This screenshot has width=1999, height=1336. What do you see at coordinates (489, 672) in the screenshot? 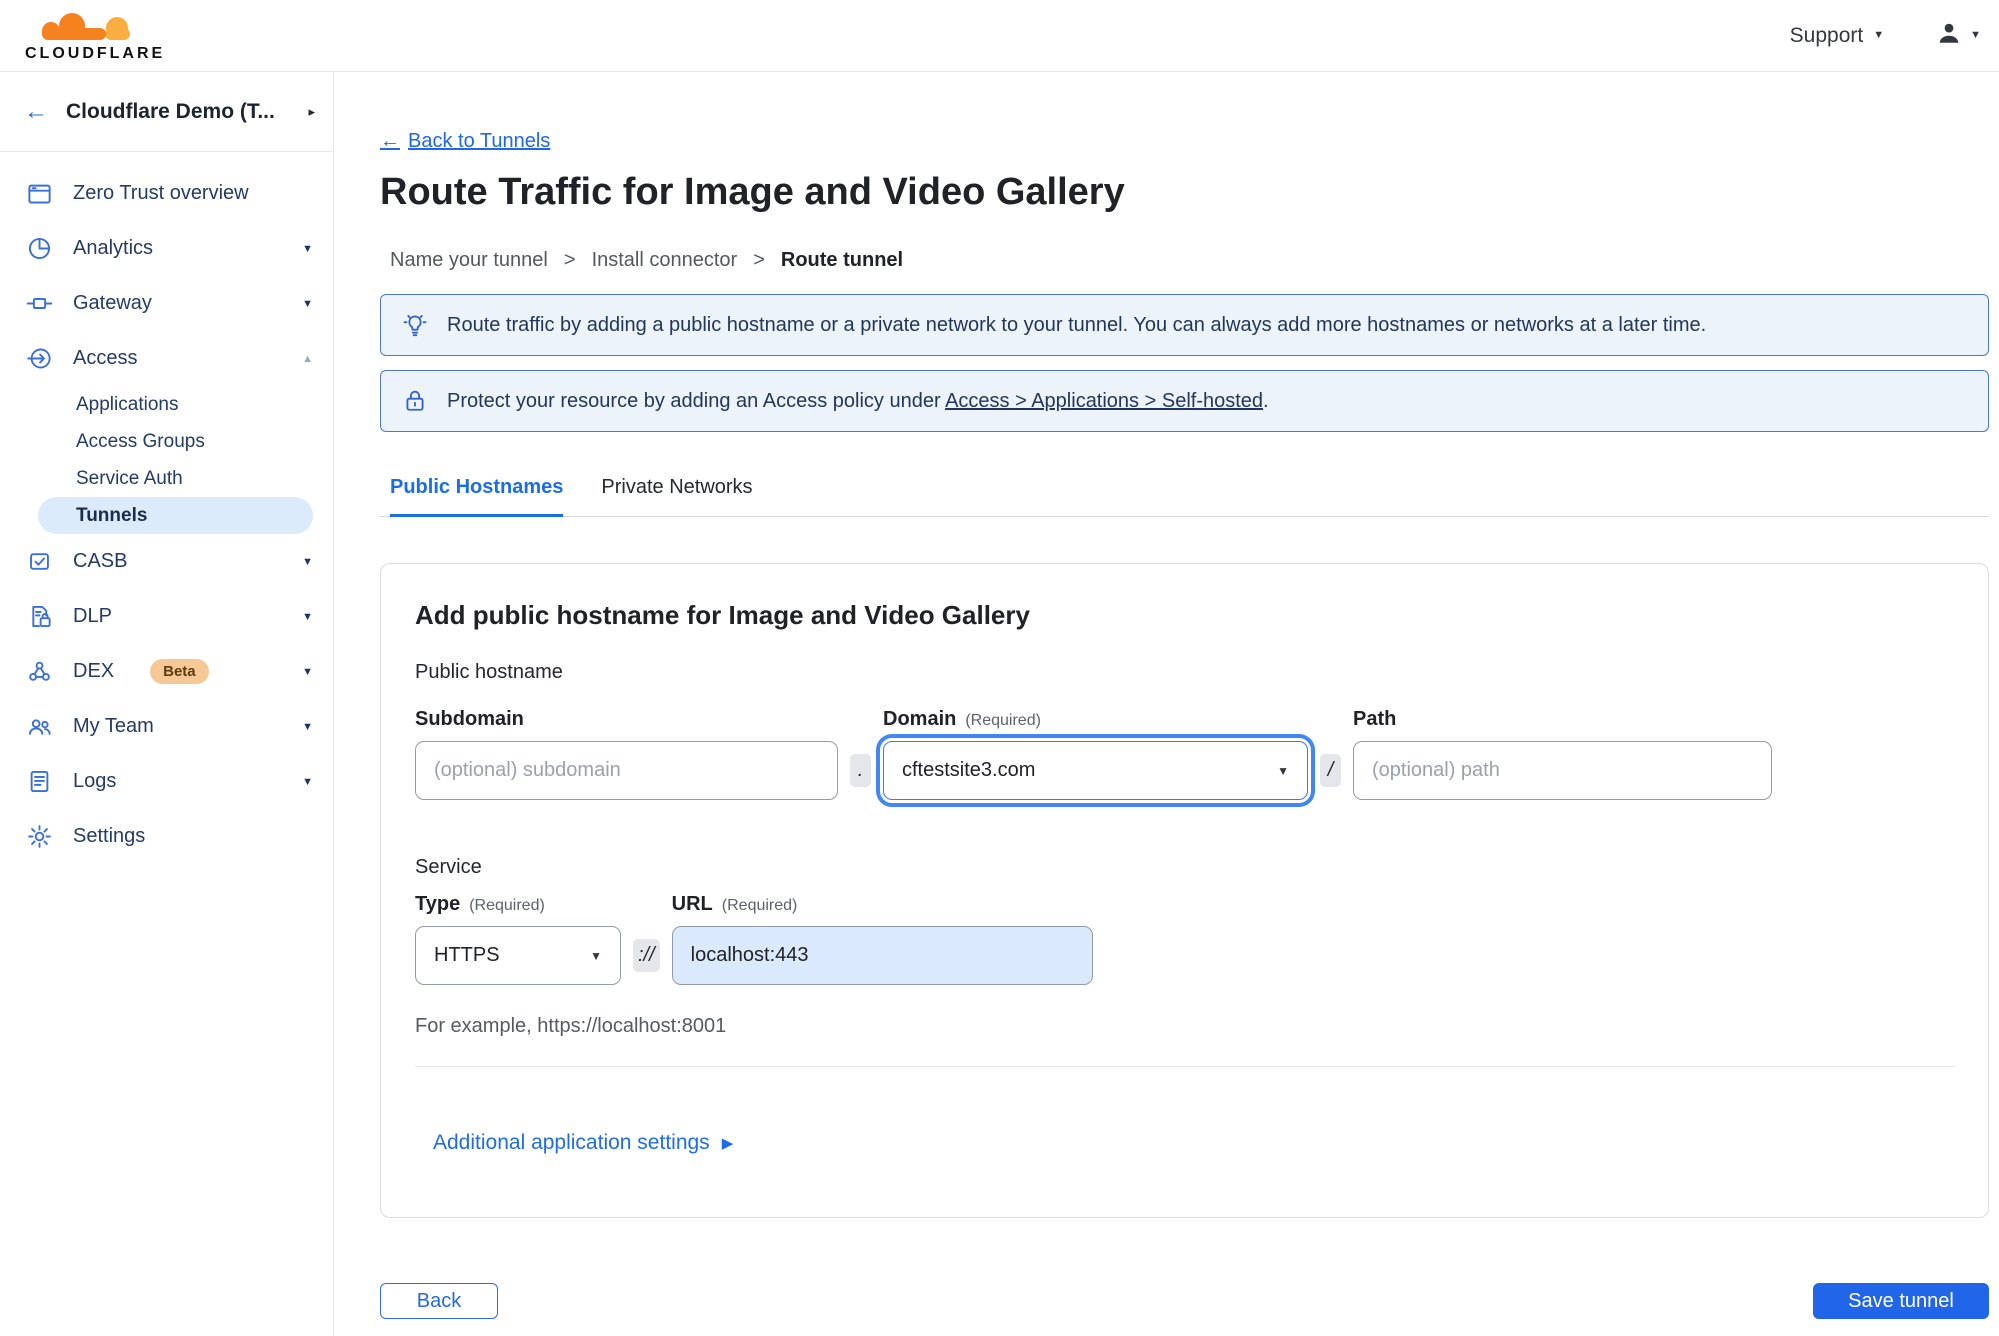
I see `hostname-section-label: Public hostname` at bounding box center [489, 672].